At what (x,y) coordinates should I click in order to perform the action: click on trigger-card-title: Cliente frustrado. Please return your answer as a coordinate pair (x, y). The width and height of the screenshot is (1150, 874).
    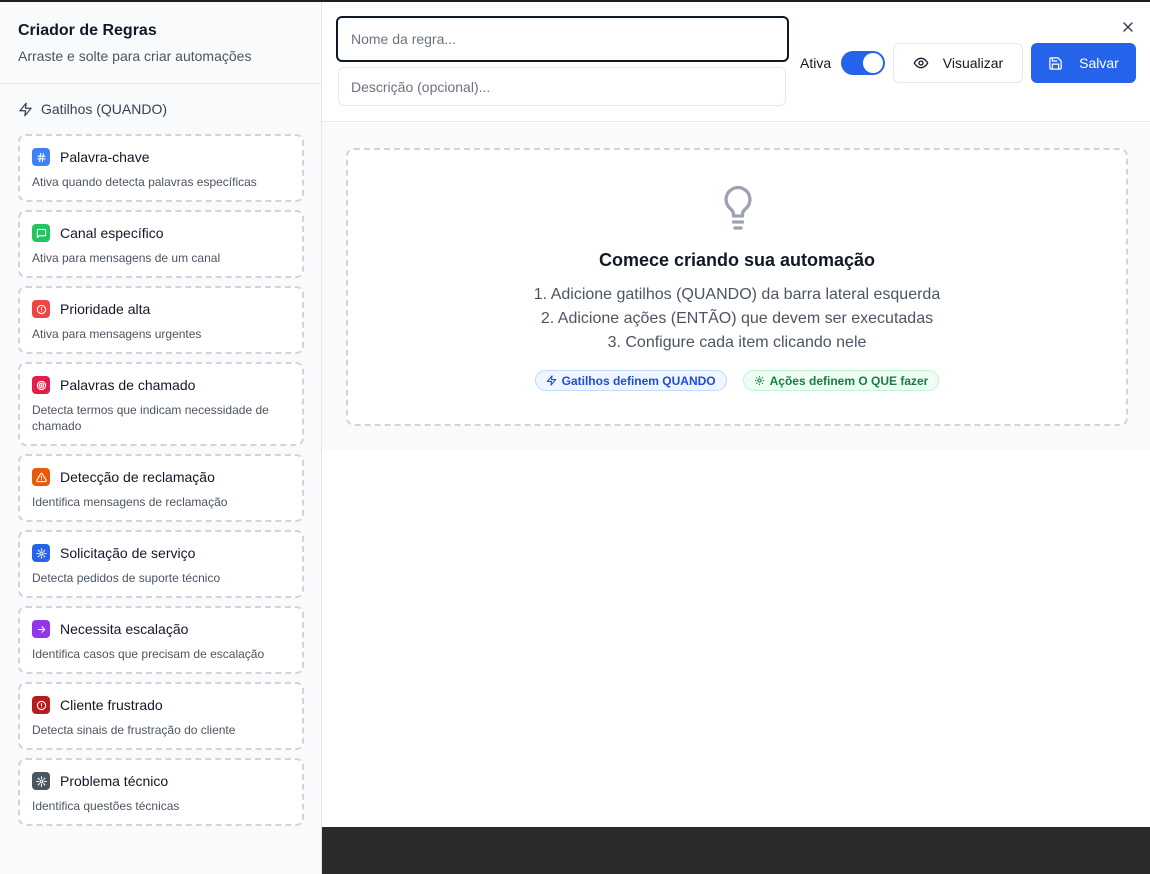
    Looking at the image, I should click on (111, 705).